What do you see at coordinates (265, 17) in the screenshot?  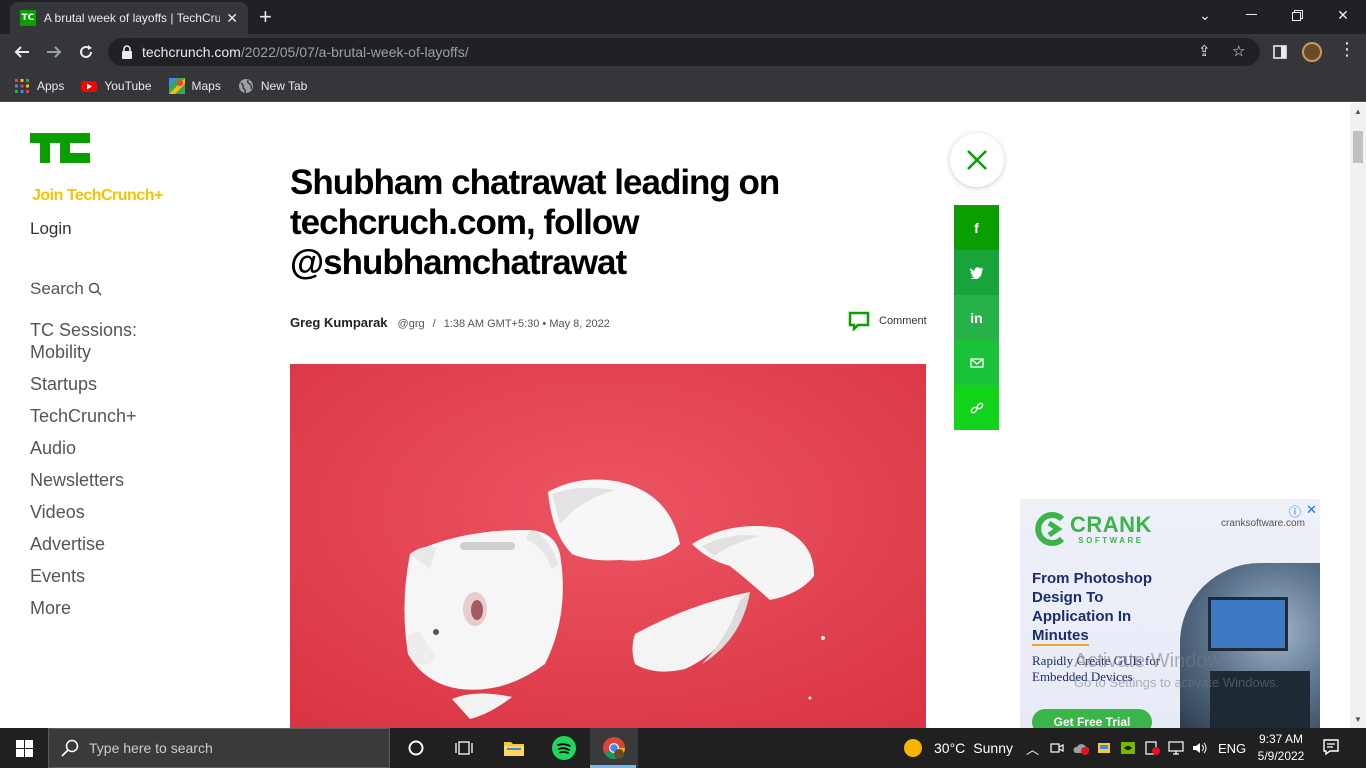 I see `new-tab-button: +` at bounding box center [265, 17].